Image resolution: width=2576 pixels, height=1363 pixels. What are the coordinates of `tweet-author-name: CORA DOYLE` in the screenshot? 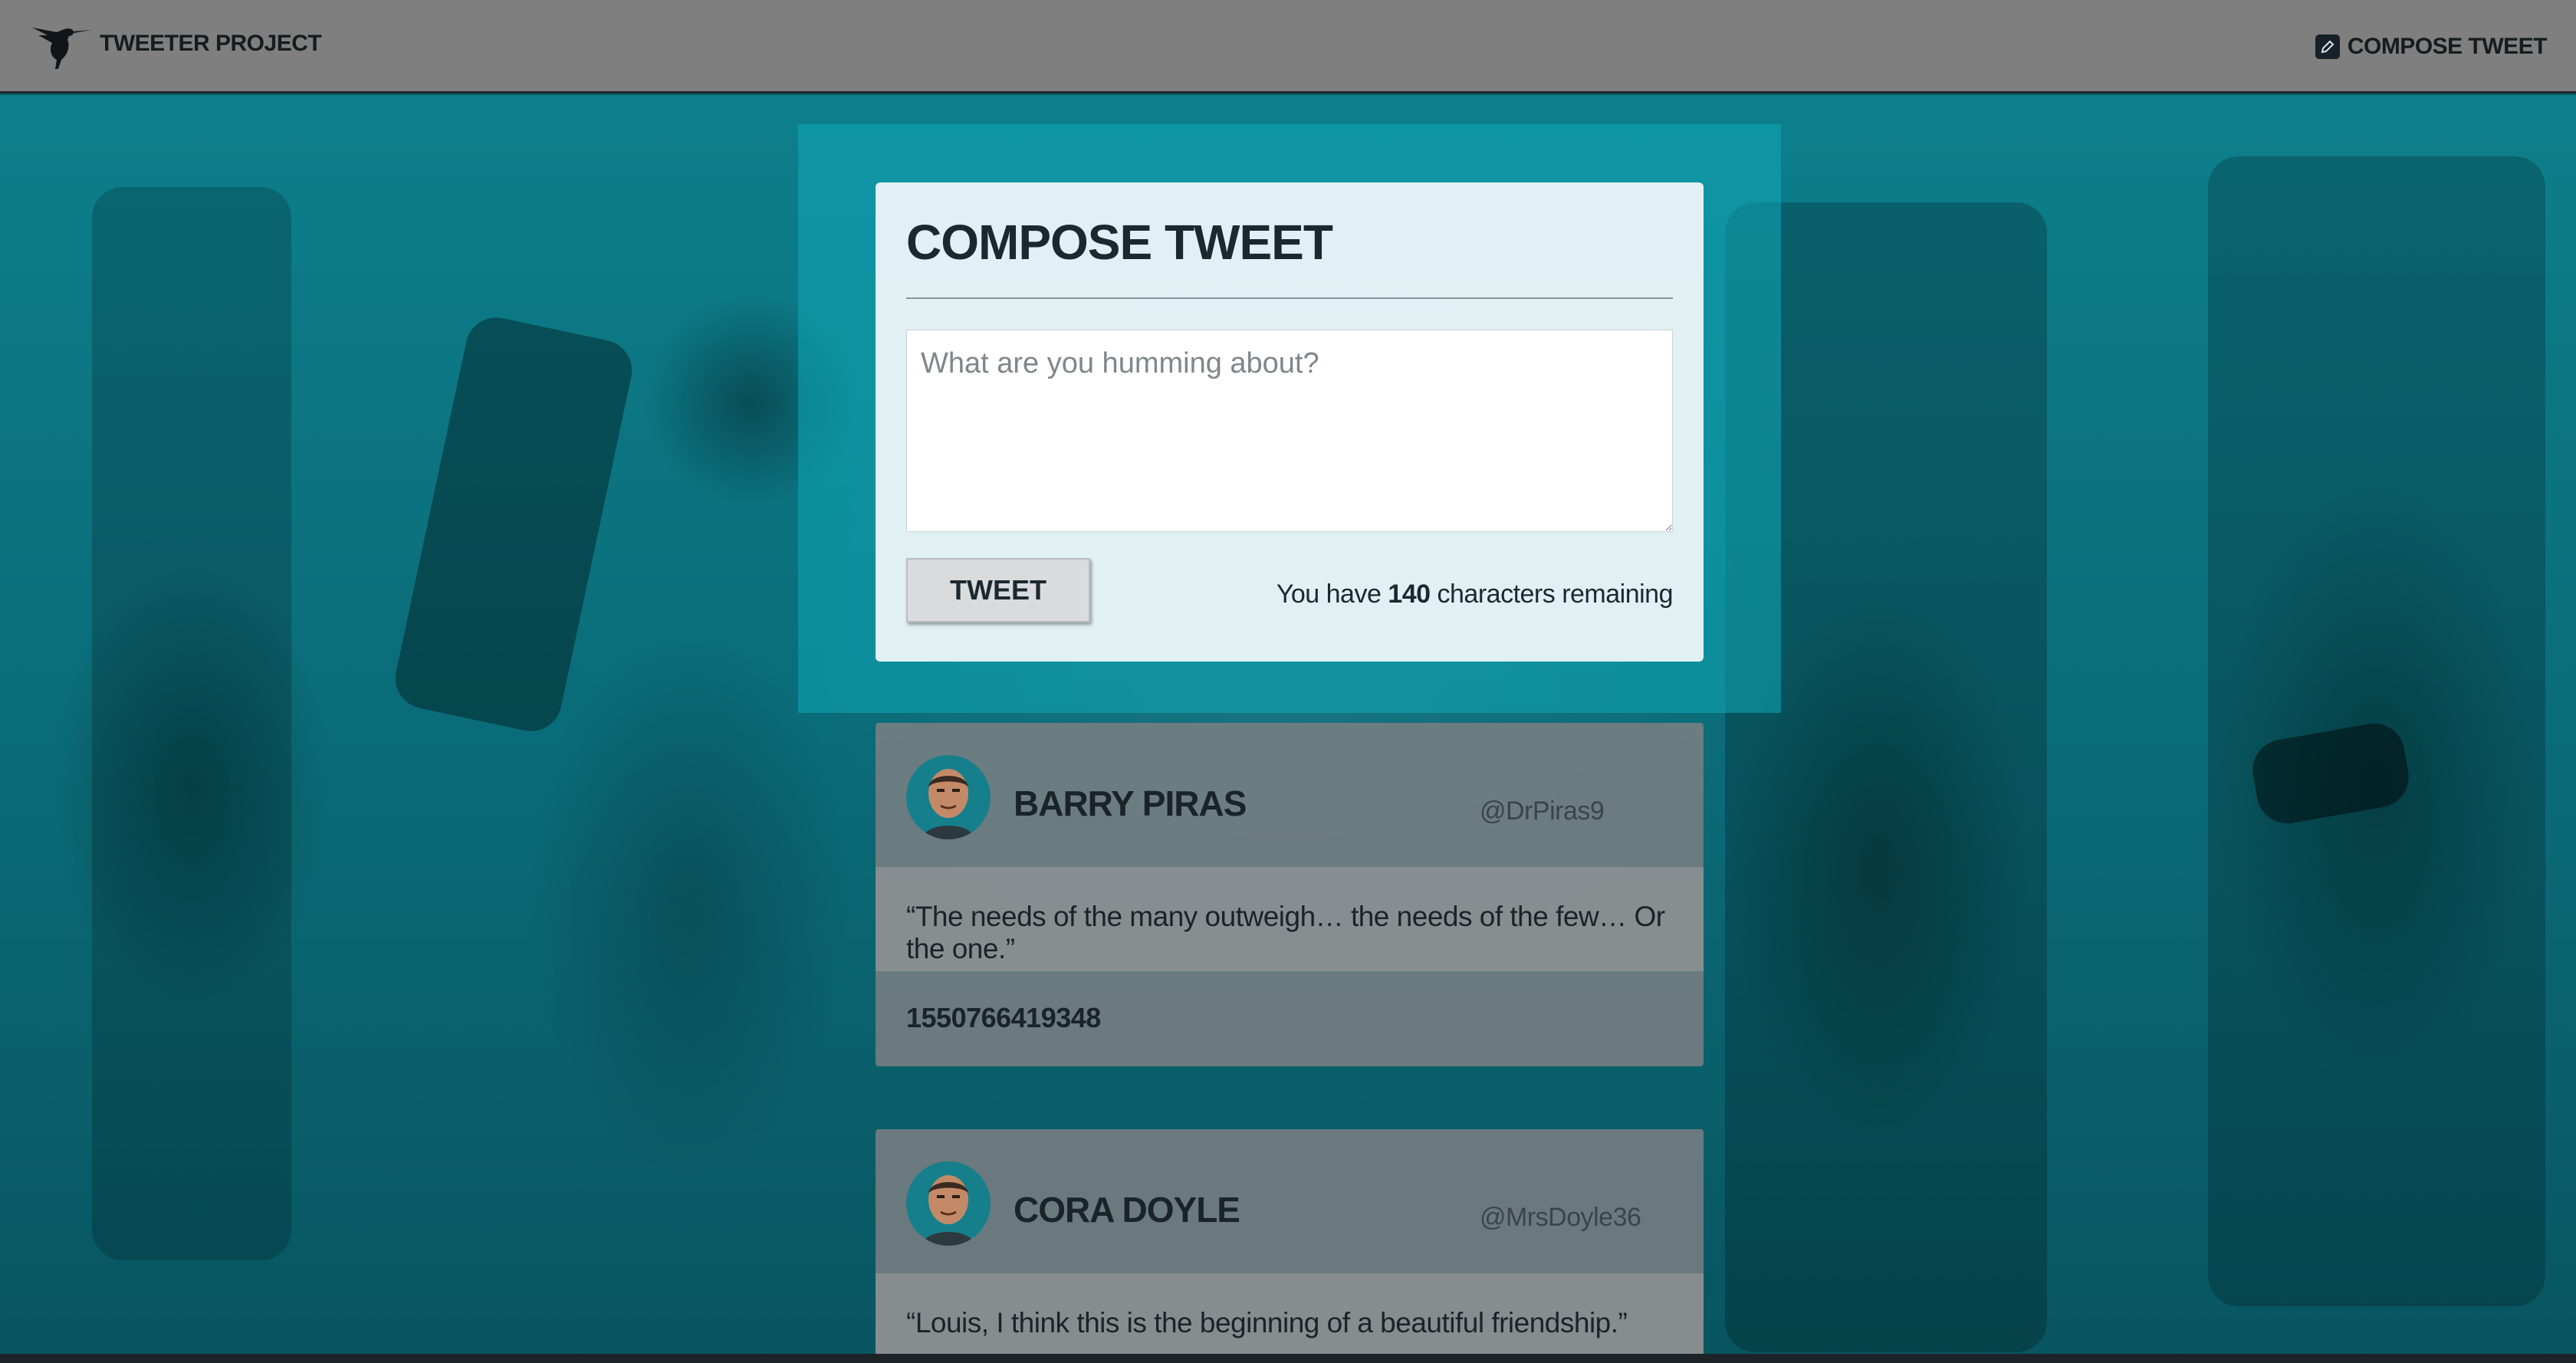 It's located at (1127, 1210).